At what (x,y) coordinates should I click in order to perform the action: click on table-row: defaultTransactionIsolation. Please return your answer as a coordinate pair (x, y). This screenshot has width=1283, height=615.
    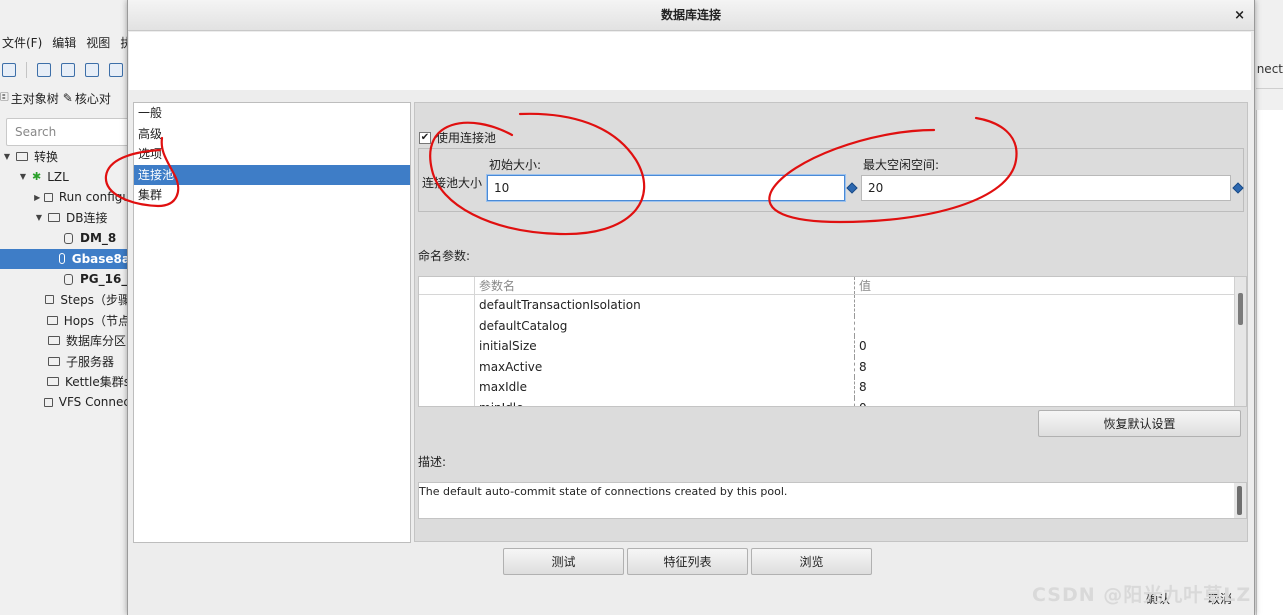
    Looking at the image, I should click on (832, 305).